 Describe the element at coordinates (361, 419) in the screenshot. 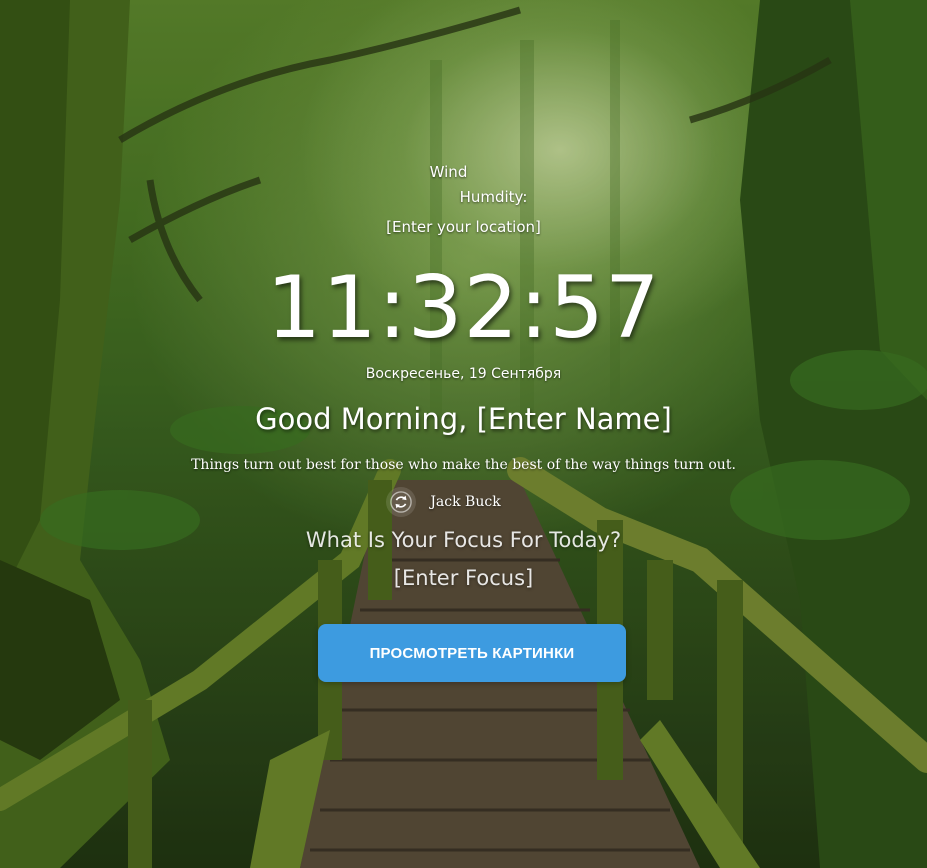

I see `greeting-prefix: Good Morning,` at that location.